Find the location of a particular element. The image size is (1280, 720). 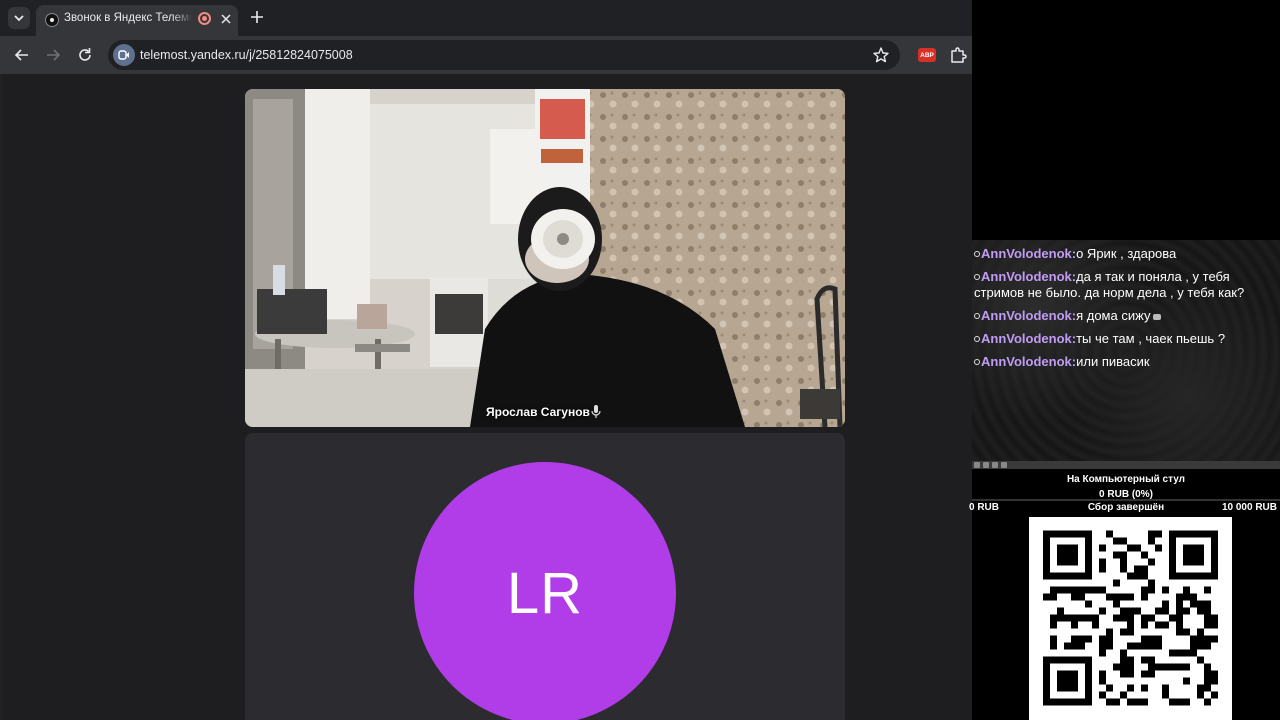

avatar-initials: LR is located at coordinates (545, 593).